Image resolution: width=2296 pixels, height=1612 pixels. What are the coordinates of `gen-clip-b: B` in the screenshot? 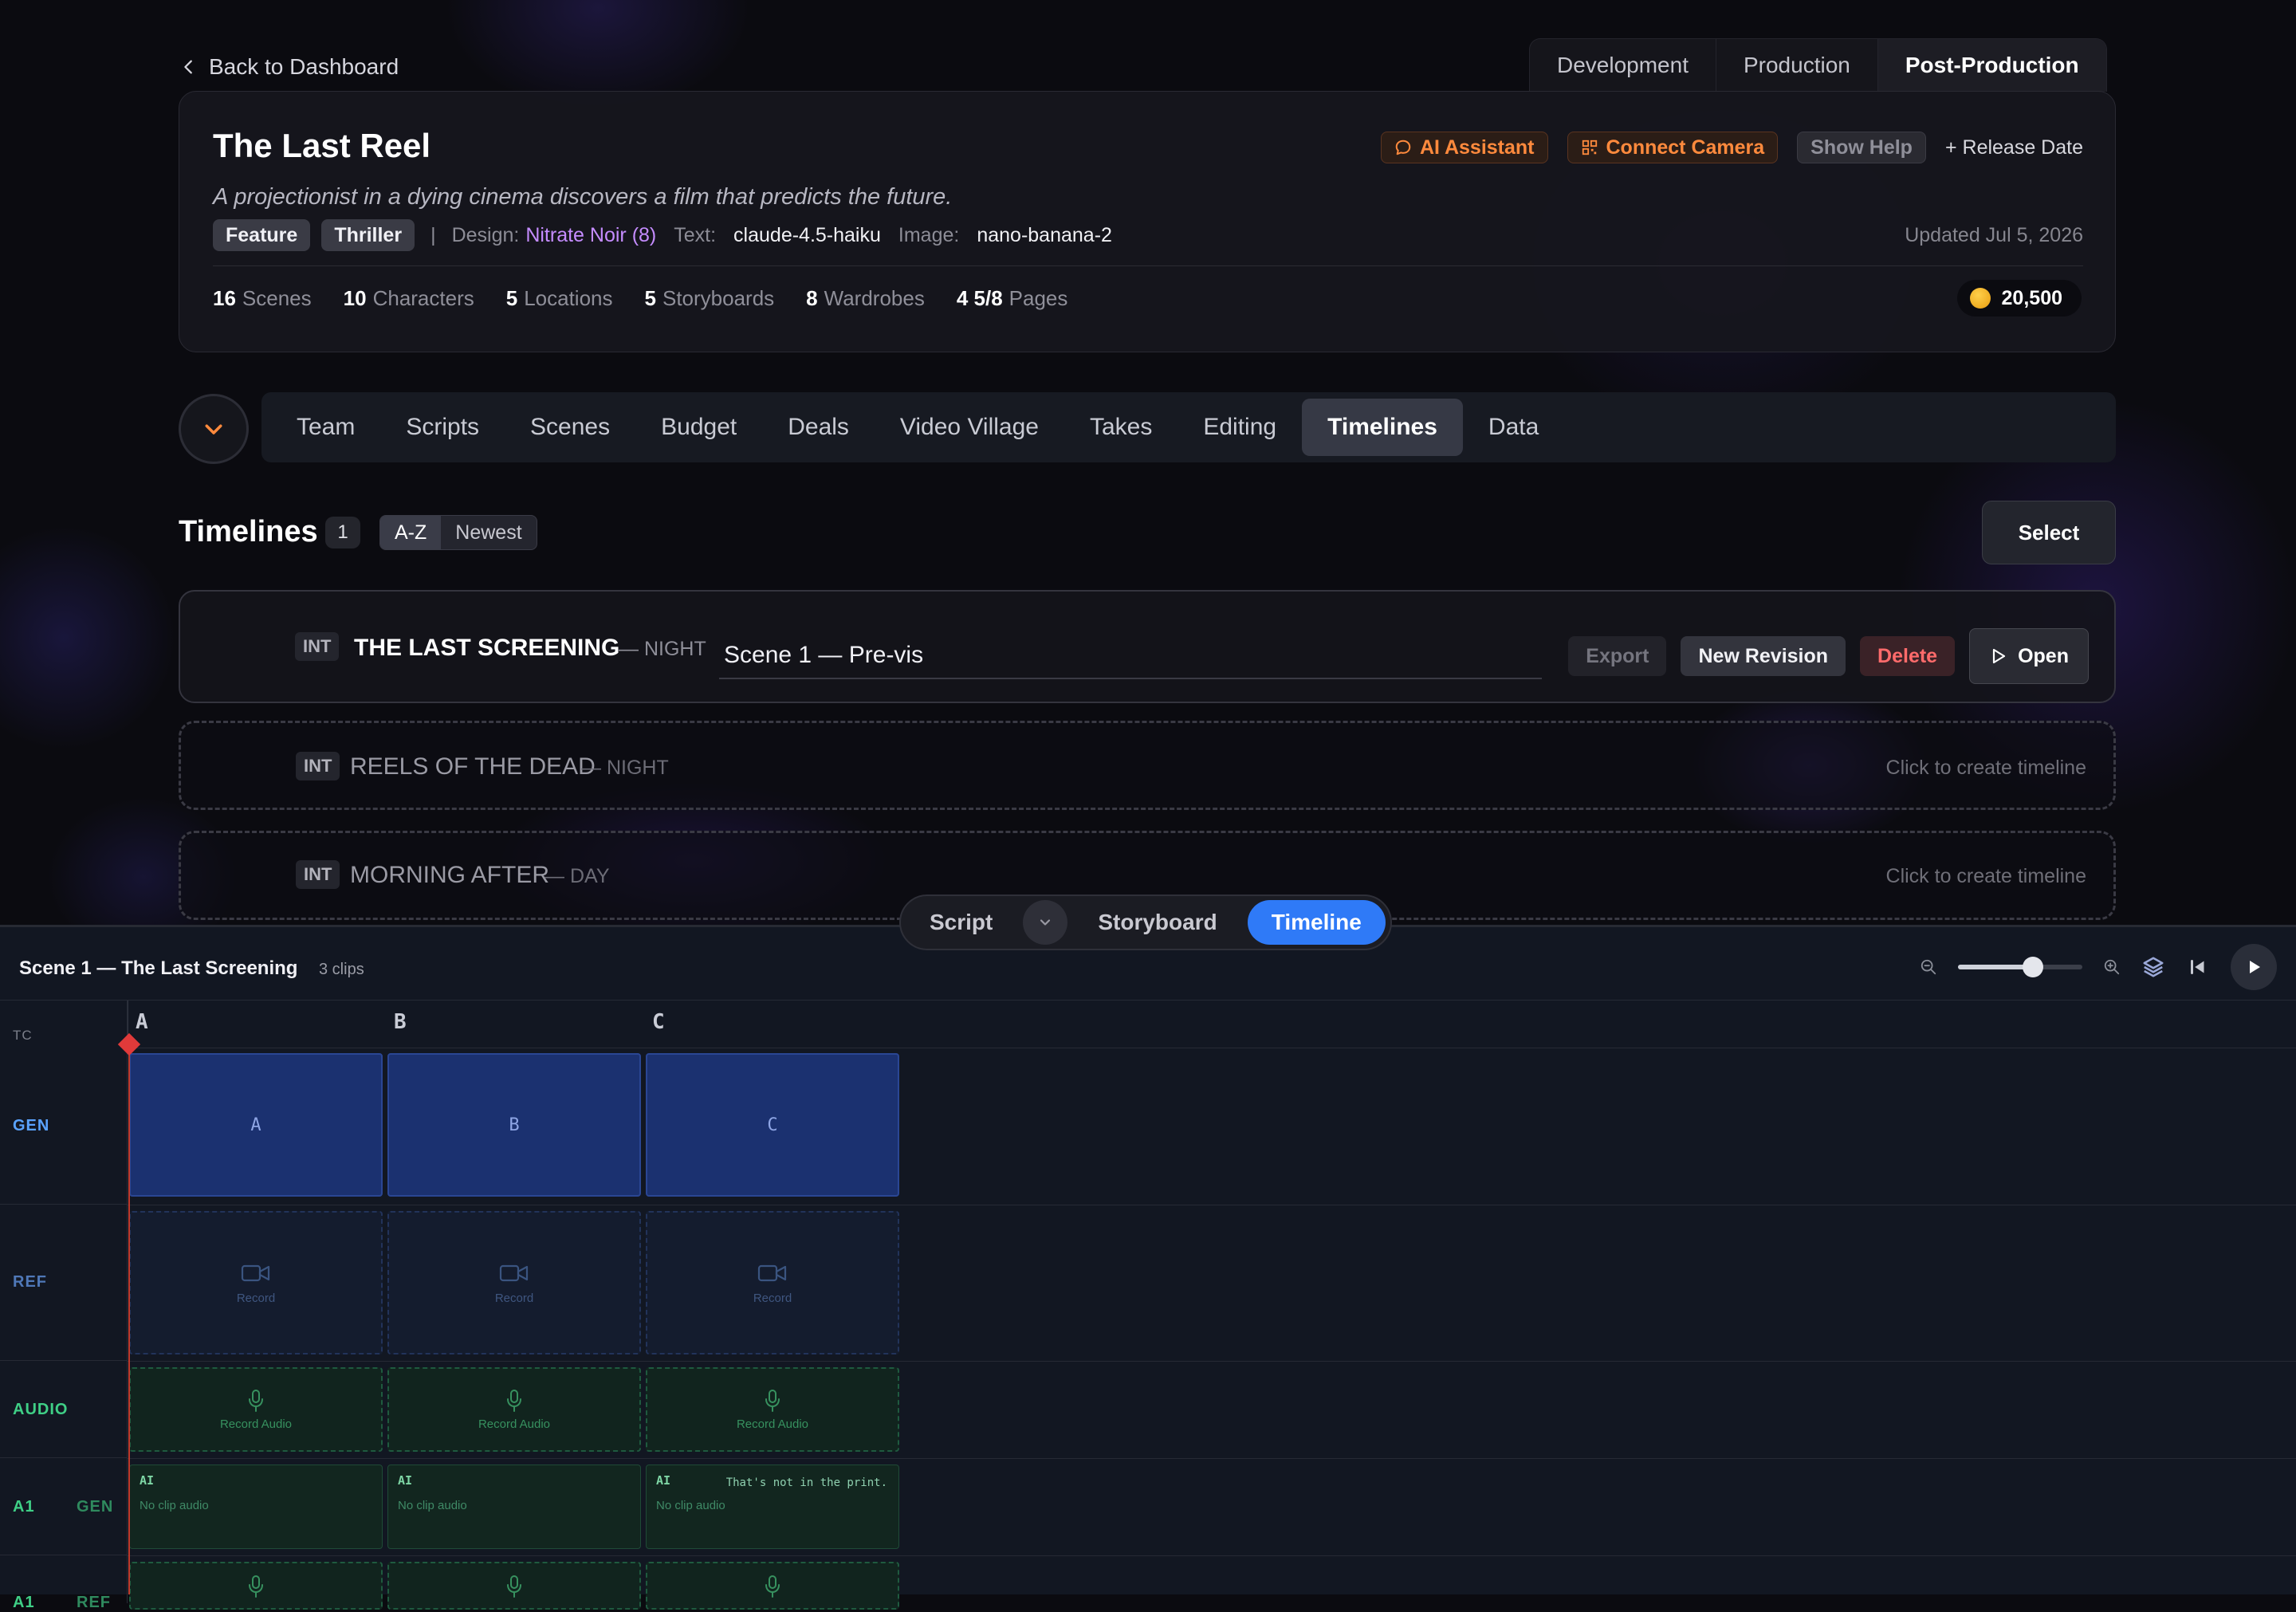 It's located at (514, 1125).